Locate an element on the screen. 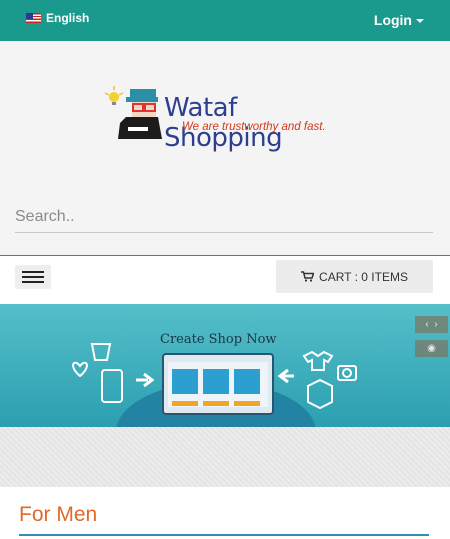 This screenshot has width=450, height=539. category-section: For Men is located at coordinates (225, 513).